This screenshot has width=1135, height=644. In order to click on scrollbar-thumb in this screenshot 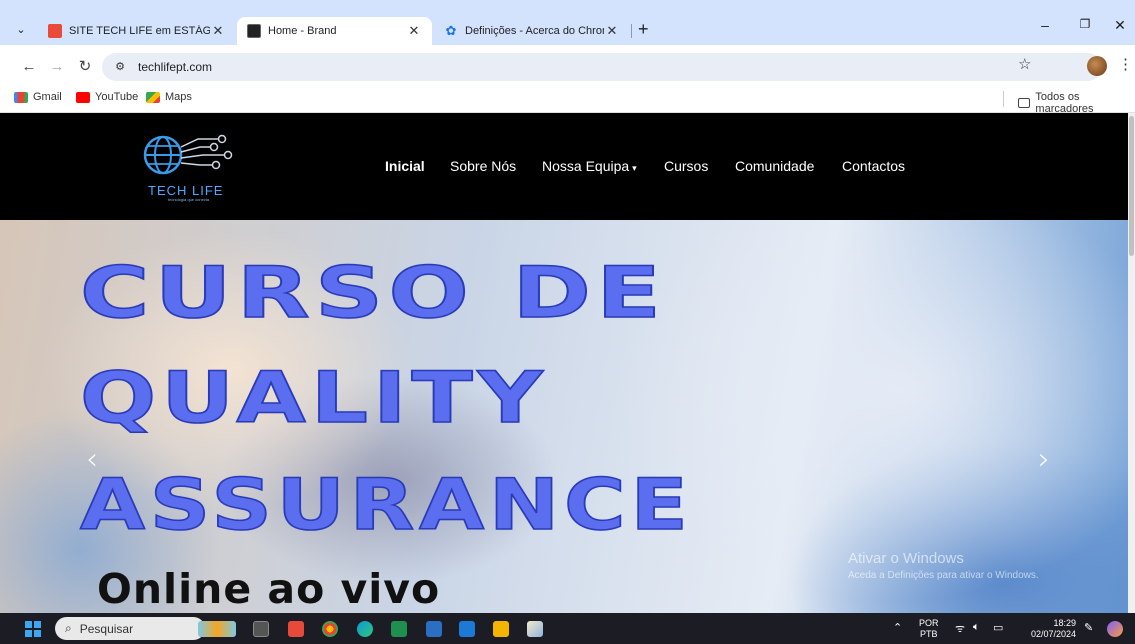, I will do `click(1131, 186)`.